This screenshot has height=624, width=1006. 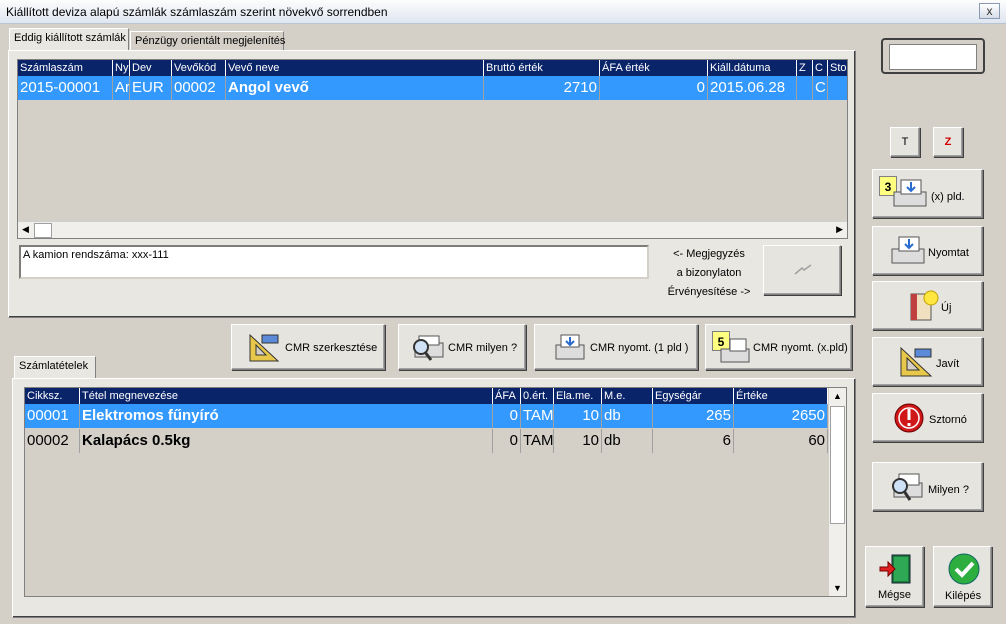 I want to click on items-cell: 60, so click(x=781, y=441).